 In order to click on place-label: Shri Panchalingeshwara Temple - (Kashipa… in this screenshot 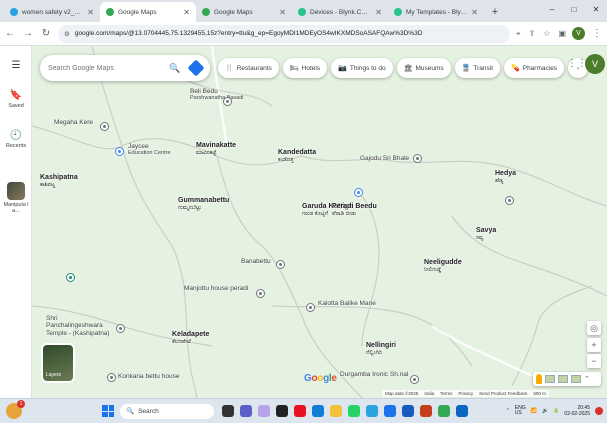, I will do `click(81, 326)`.